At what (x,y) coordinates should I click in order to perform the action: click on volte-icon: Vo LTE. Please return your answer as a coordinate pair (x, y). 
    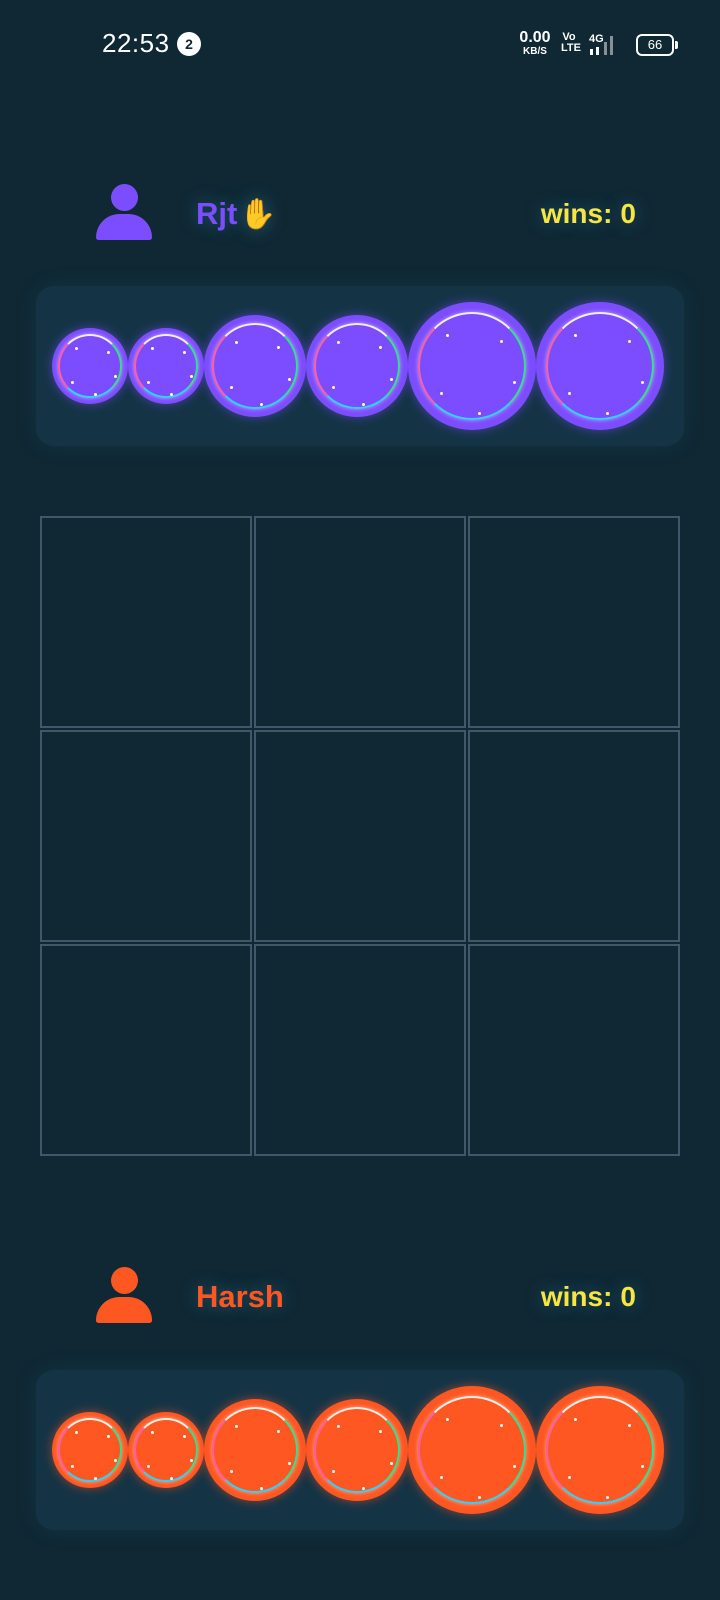
    Looking at the image, I should click on (571, 43).